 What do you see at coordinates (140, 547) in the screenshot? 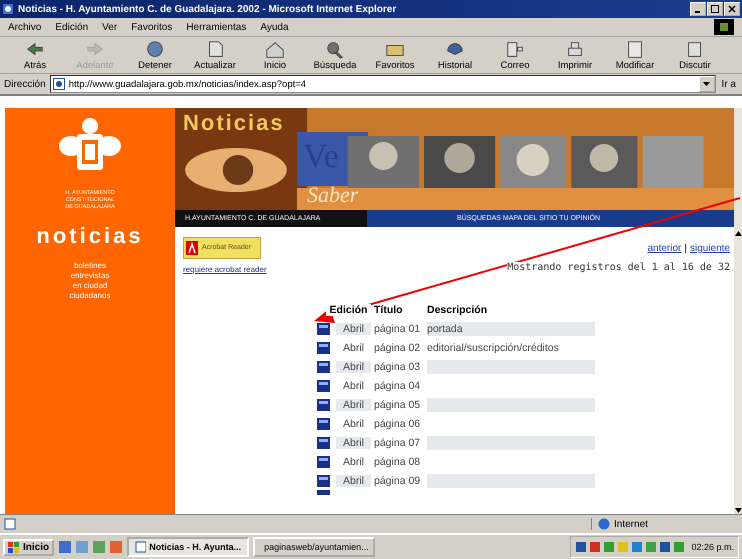
I see `window-icon` at bounding box center [140, 547].